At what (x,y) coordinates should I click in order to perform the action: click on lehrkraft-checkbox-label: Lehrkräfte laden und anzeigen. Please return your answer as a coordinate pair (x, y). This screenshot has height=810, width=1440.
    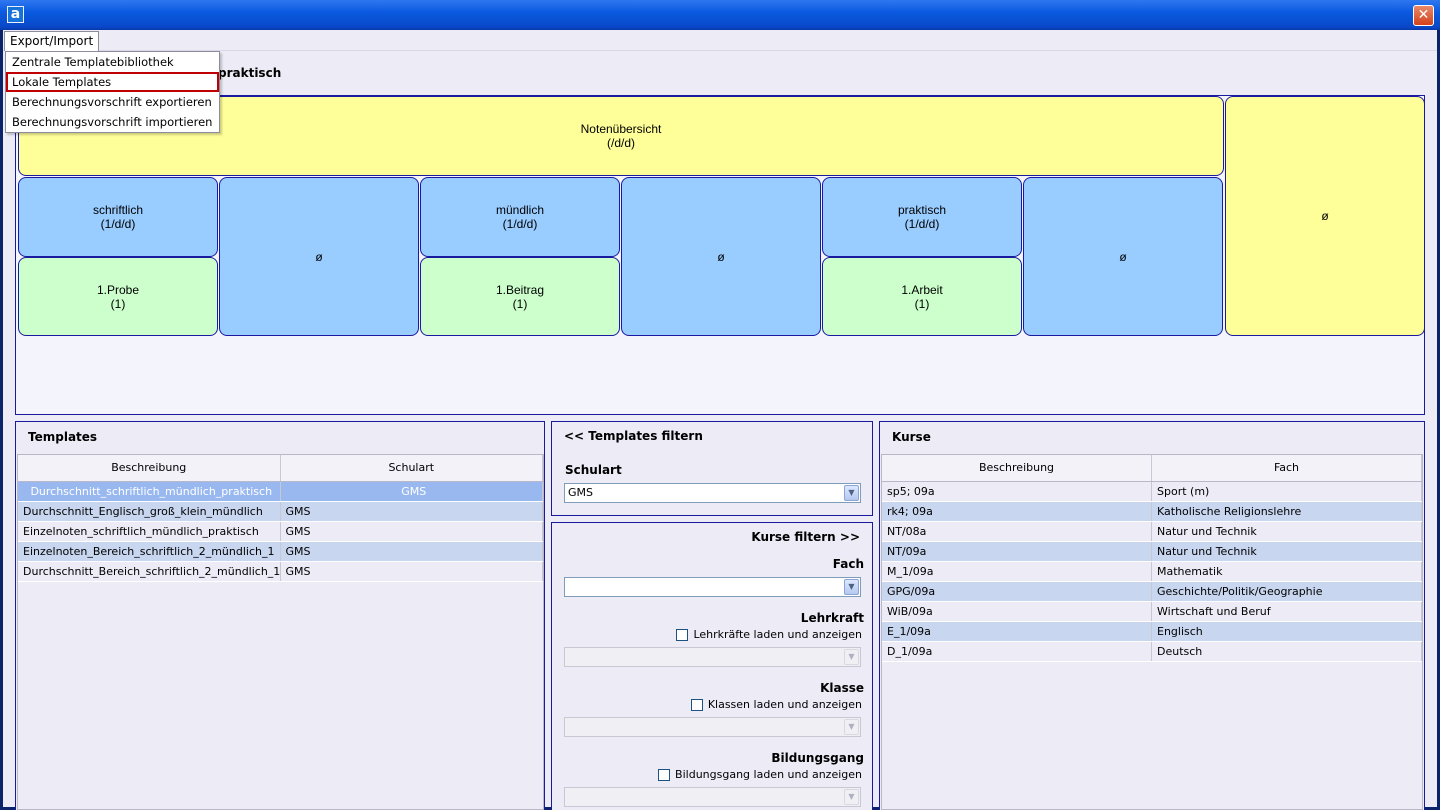
    Looking at the image, I should click on (777, 634).